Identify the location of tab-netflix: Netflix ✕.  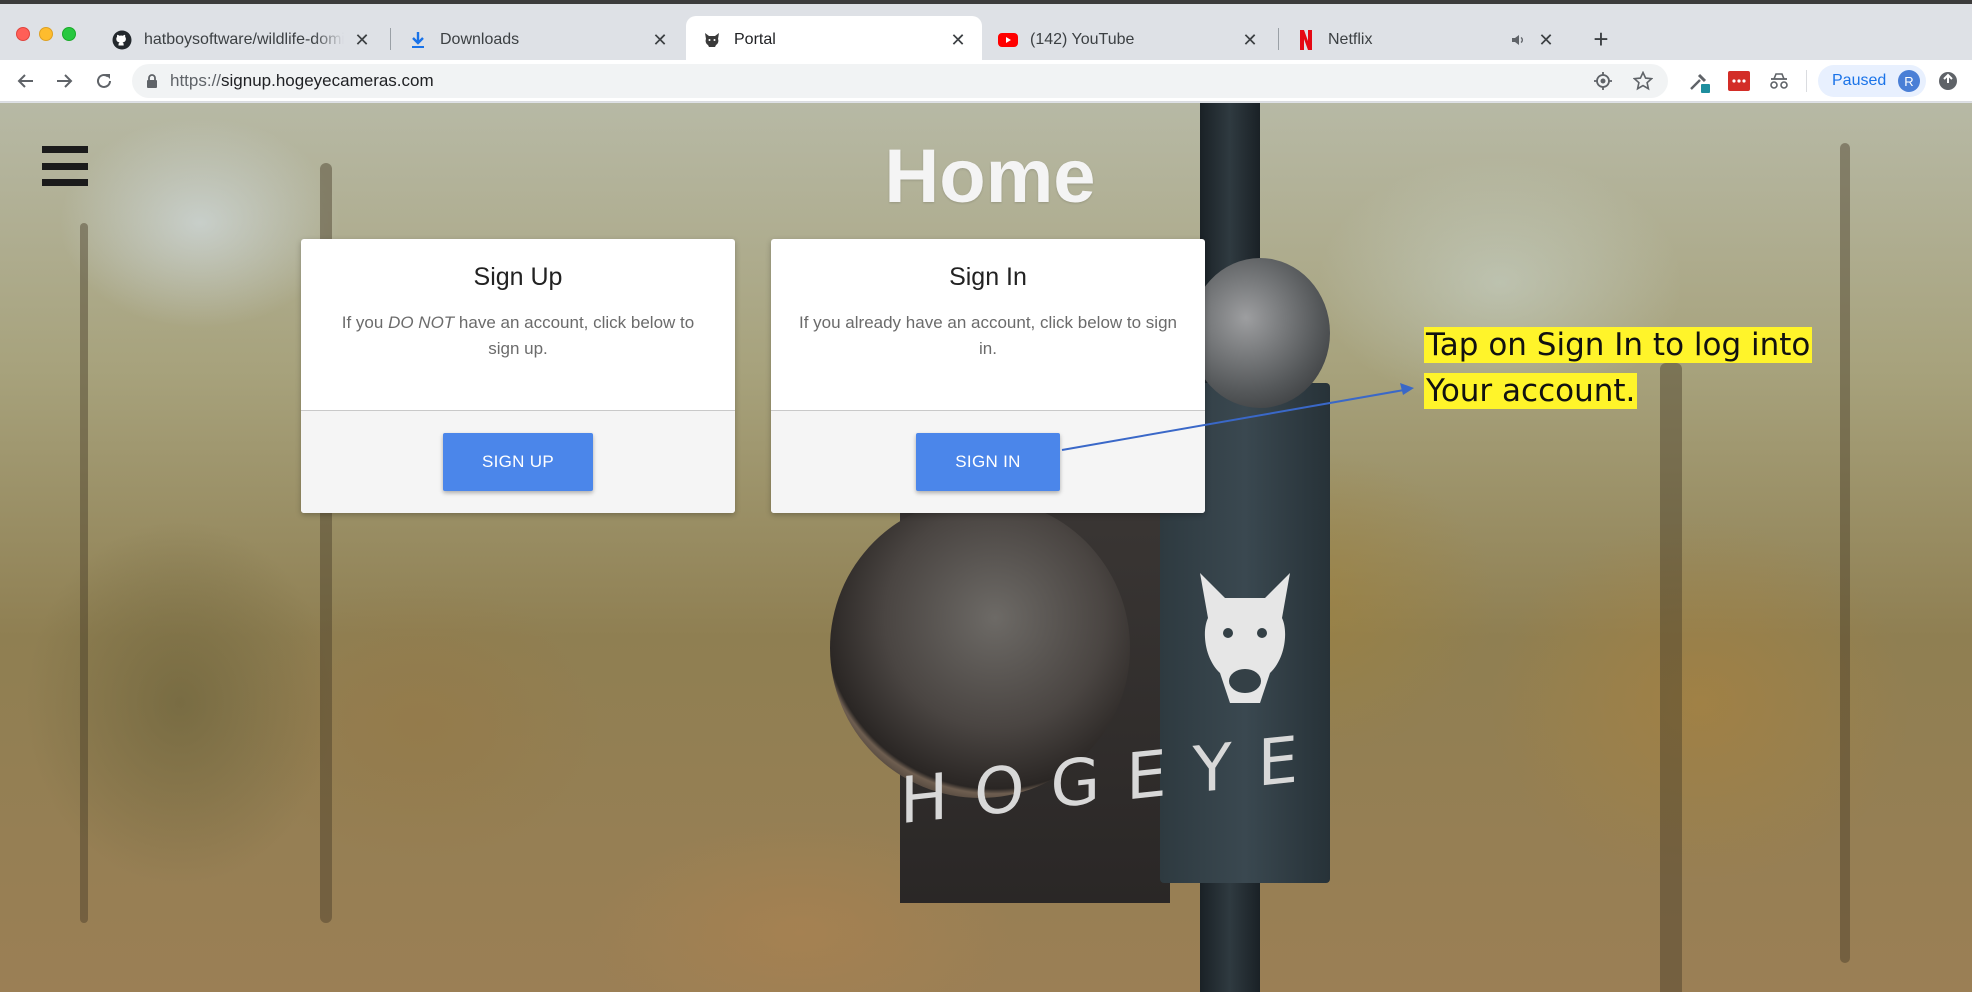
(1425, 40).